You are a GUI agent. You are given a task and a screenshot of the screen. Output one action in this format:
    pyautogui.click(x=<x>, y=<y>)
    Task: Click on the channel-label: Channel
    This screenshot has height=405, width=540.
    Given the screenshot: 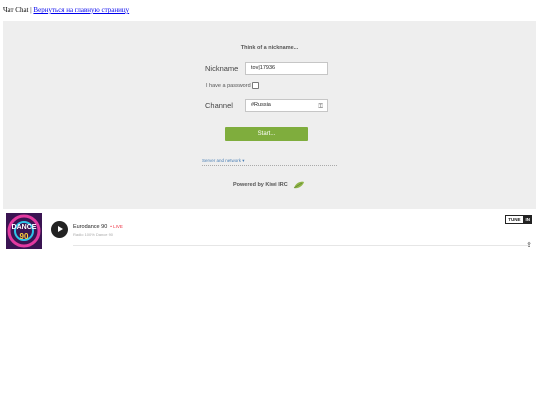 What is the action you would take?
    pyautogui.click(x=219, y=105)
    